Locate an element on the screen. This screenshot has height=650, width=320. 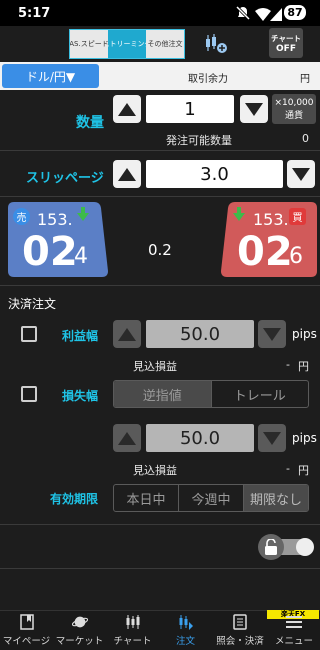
loss-estimate-label: 見込損益 is located at coordinates (155, 470).